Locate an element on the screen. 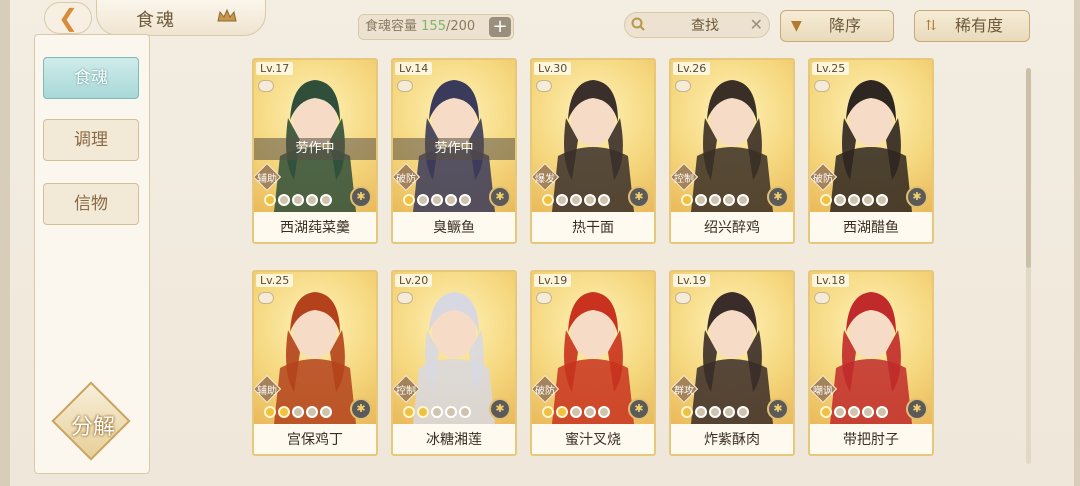 The height and width of the screenshot is (486, 1080). capacity-label: 食魂容量 is located at coordinates (391, 26).